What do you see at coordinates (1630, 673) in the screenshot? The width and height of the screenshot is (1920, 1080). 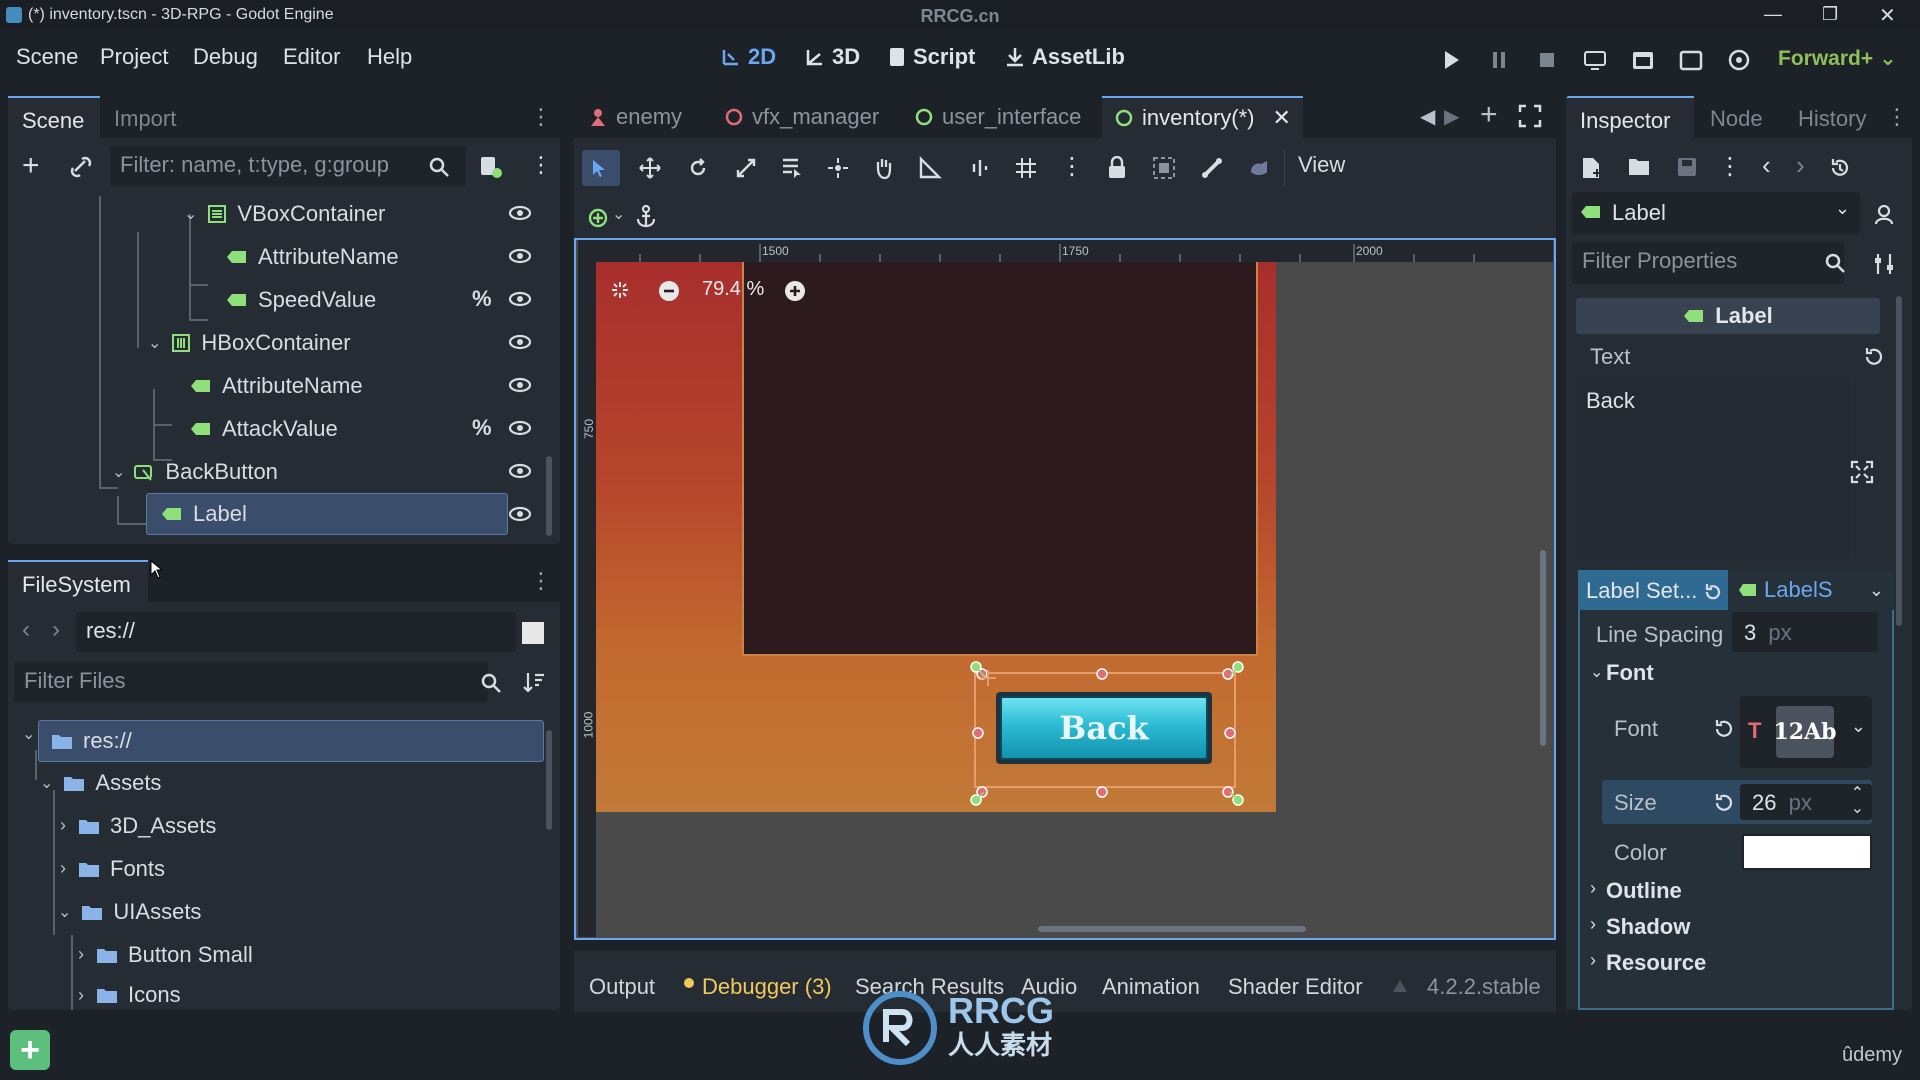 I see `font-section: Font` at bounding box center [1630, 673].